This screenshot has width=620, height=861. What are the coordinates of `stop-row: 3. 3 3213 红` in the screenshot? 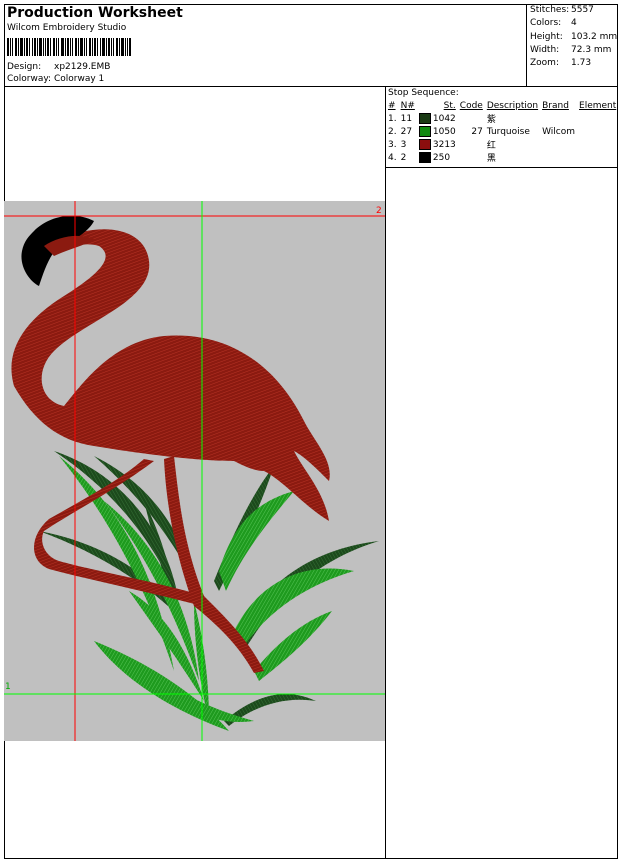 It's located at (502, 144).